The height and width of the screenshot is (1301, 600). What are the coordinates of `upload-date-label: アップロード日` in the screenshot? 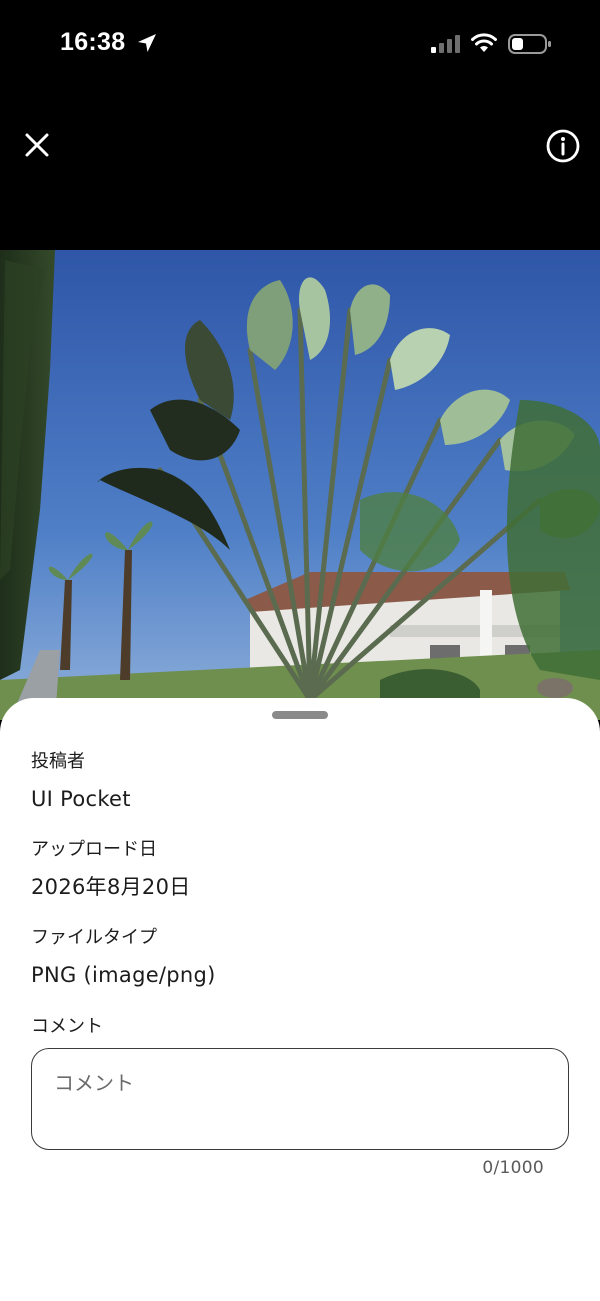 It's located at (94, 849).